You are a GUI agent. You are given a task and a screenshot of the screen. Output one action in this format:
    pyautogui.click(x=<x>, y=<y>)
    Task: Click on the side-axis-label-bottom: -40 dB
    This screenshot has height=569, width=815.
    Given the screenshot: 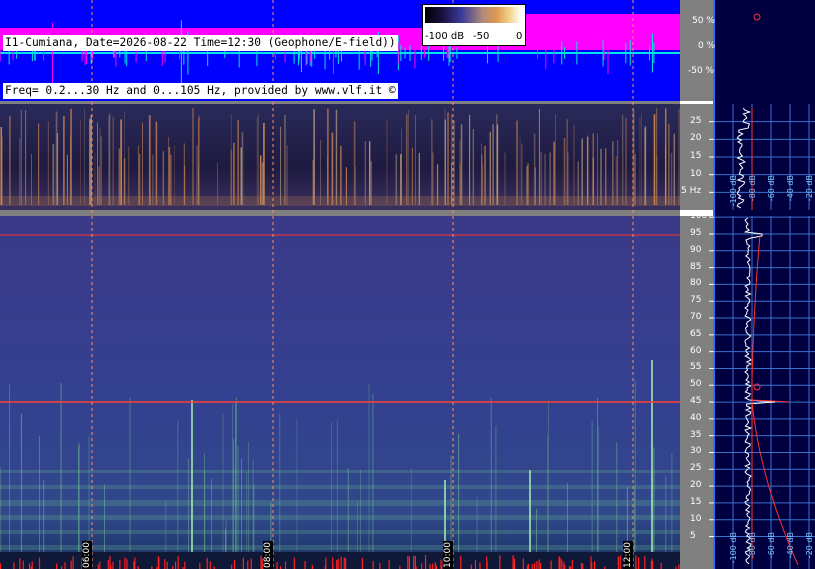 What is the action you would take?
    pyautogui.click(x=790, y=545)
    